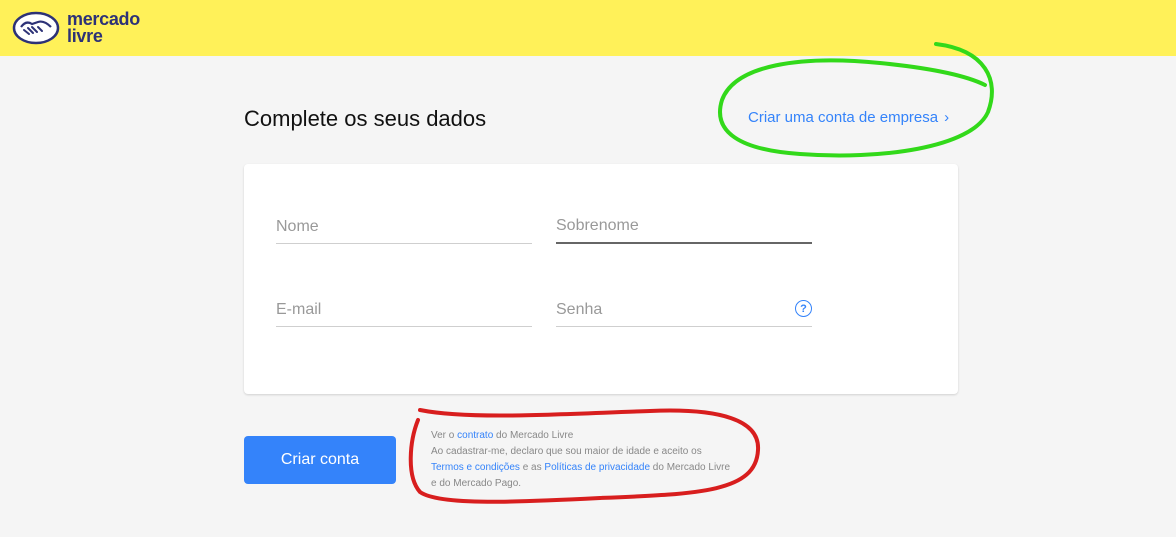 This screenshot has width=1176, height=537. What do you see at coordinates (365, 118) in the screenshot?
I see `page-title: Complete os seus dados` at bounding box center [365, 118].